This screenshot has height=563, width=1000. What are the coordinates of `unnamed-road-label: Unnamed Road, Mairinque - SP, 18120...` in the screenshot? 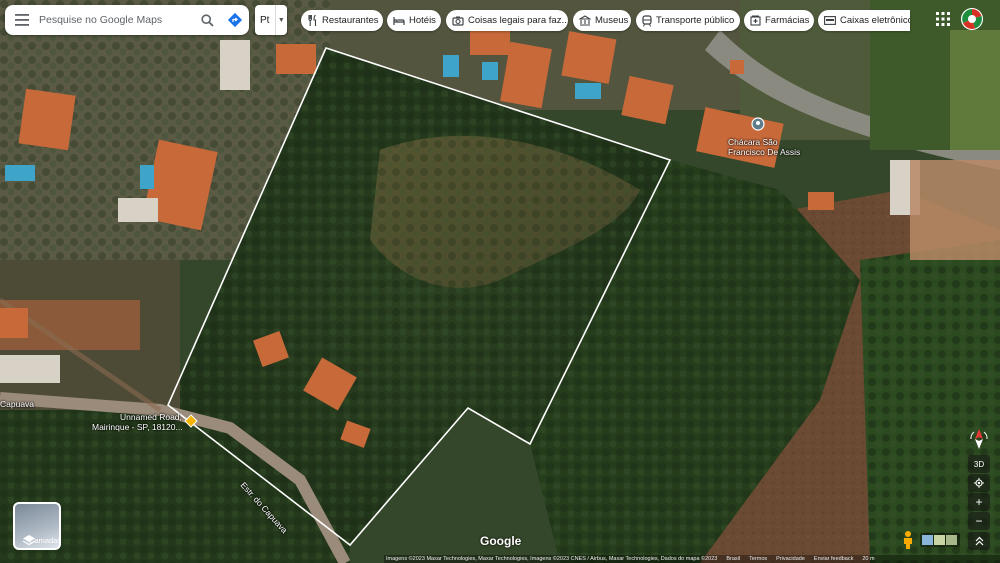 It's located at (137, 422).